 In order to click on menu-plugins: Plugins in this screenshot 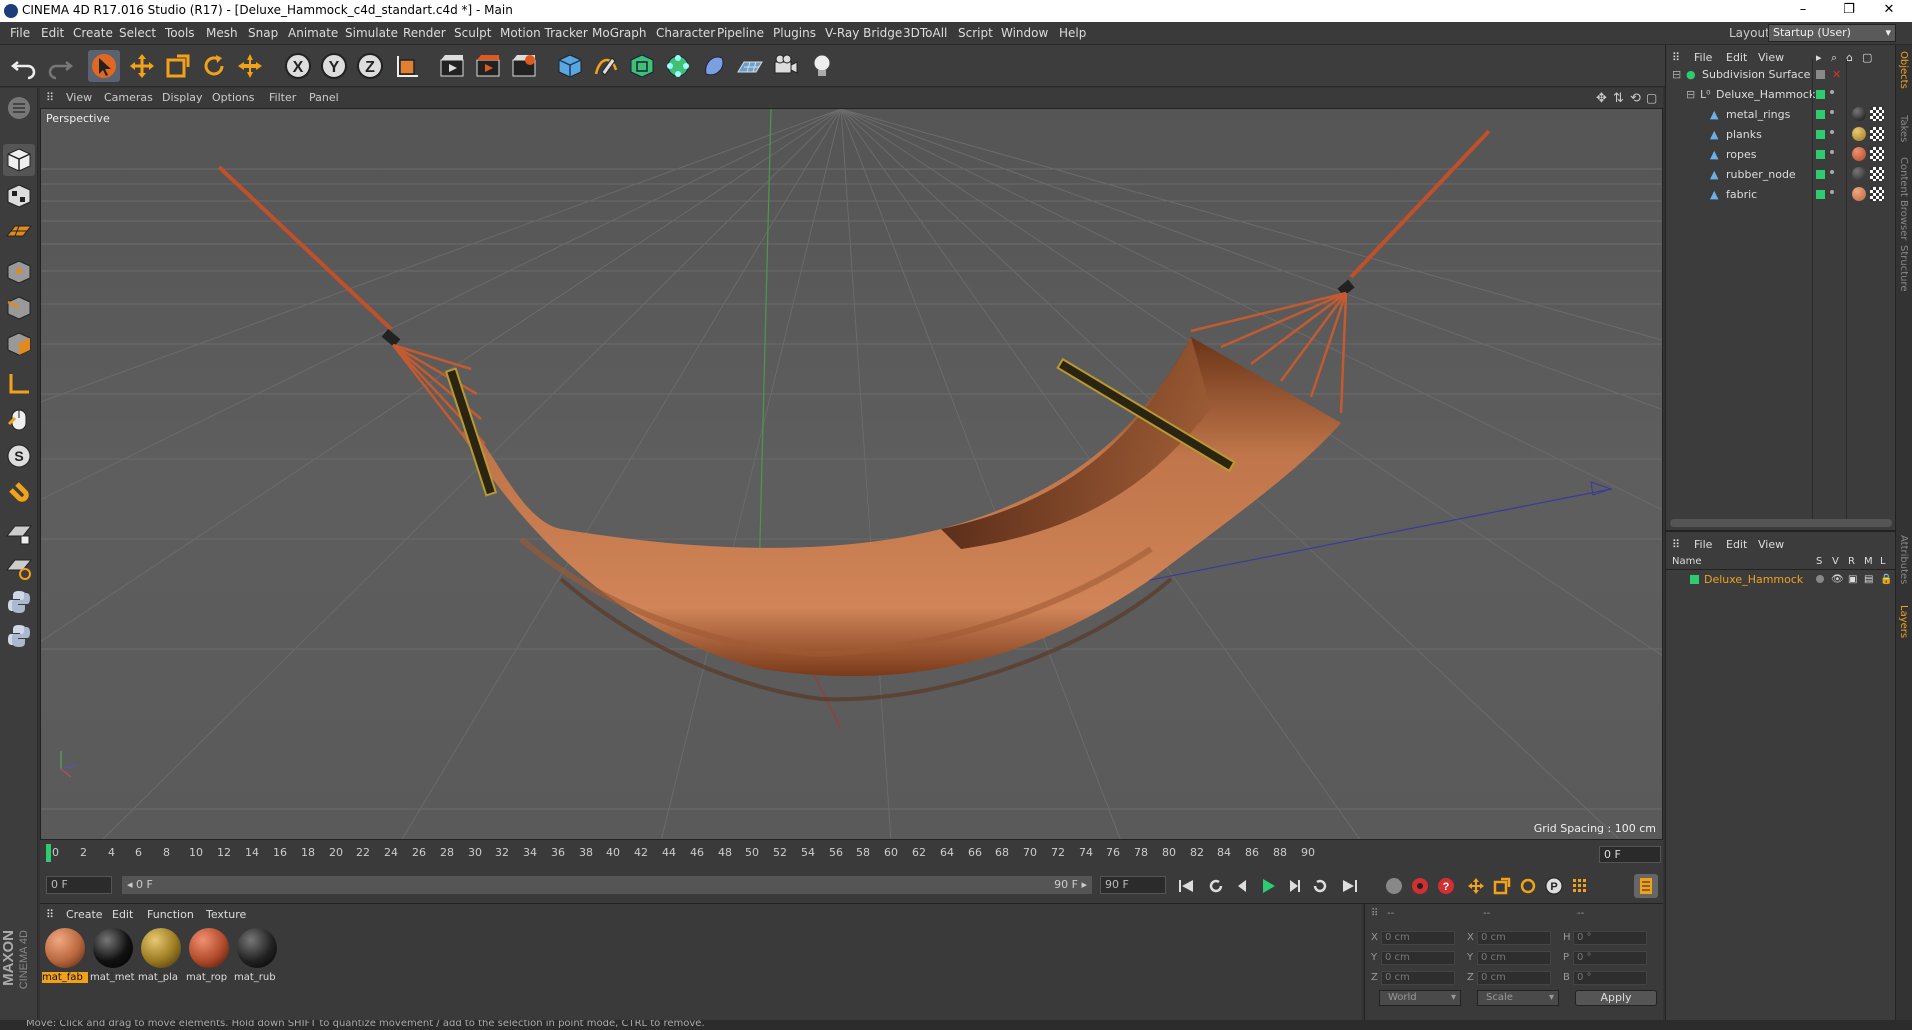, I will do `click(794, 33)`.